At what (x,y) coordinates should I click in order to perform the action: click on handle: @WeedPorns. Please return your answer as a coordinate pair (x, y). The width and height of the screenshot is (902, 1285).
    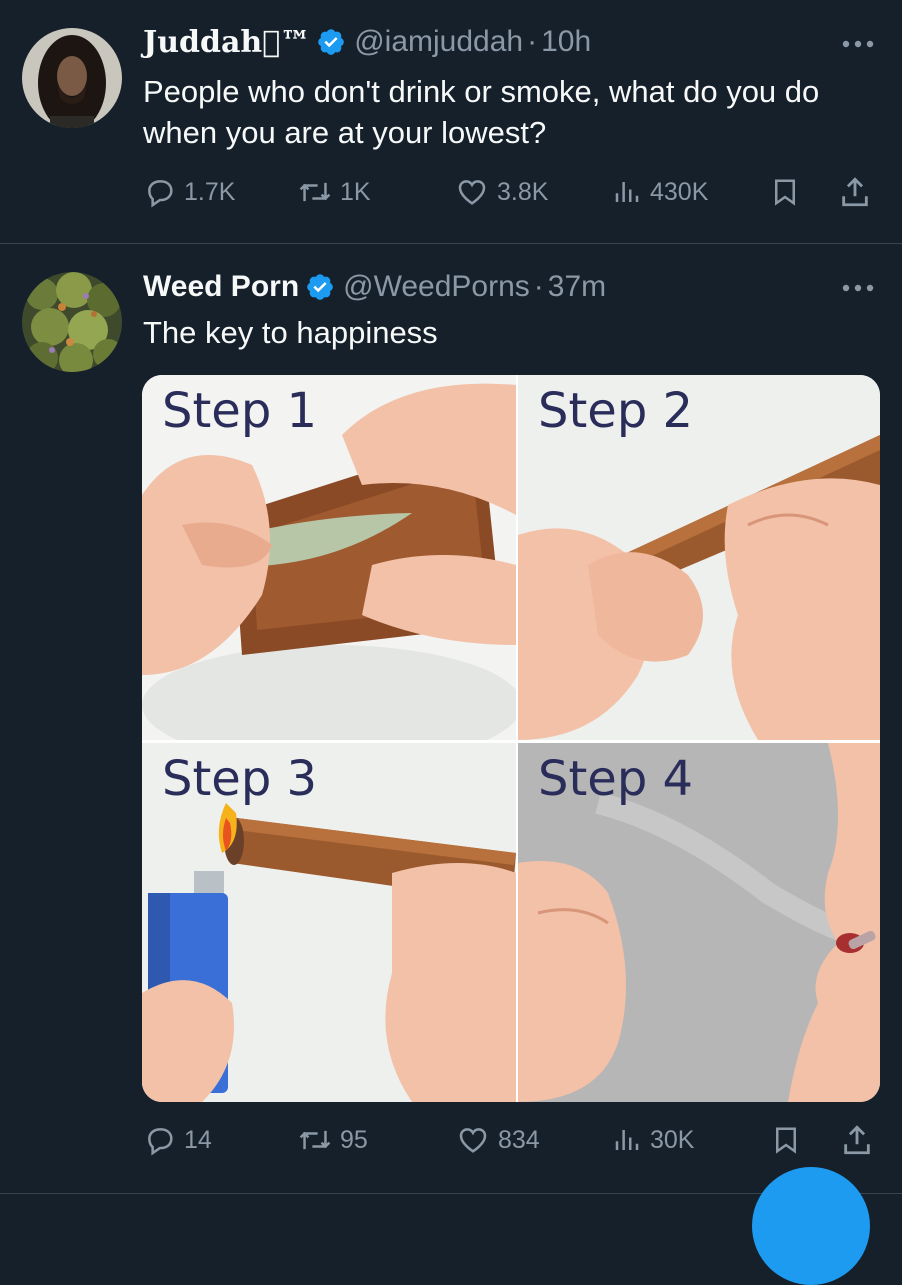
    Looking at the image, I should click on (436, 287).